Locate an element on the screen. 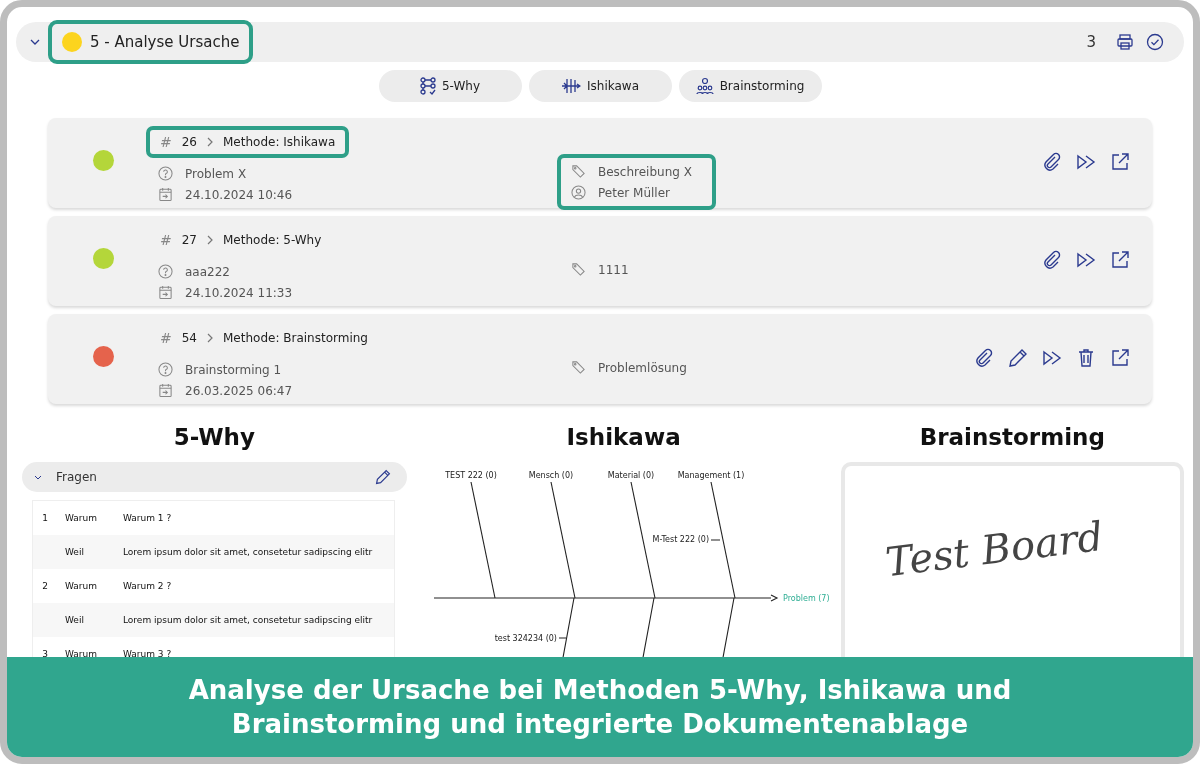 The width and height of the screenshot is (1200, 764). sub-cause-label: M-Test 222 (0) is located at coordinates (680, 539).